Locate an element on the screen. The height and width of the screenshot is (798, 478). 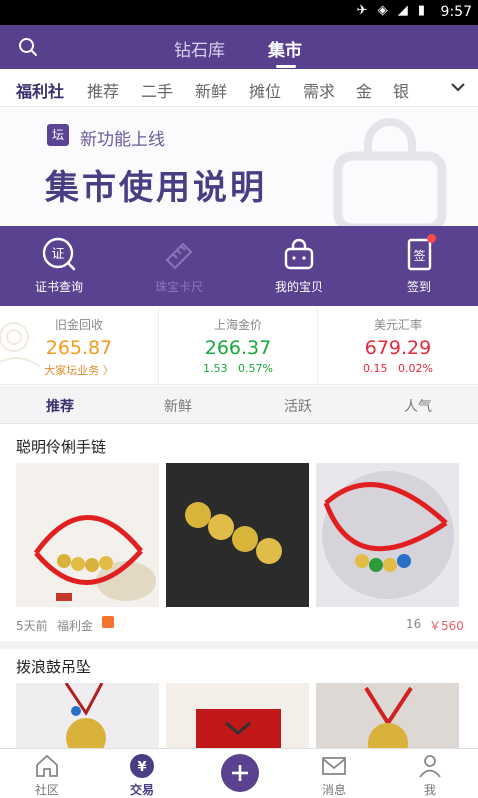
banner-title: 集市使用说明 is located at coordinates (156, 188).